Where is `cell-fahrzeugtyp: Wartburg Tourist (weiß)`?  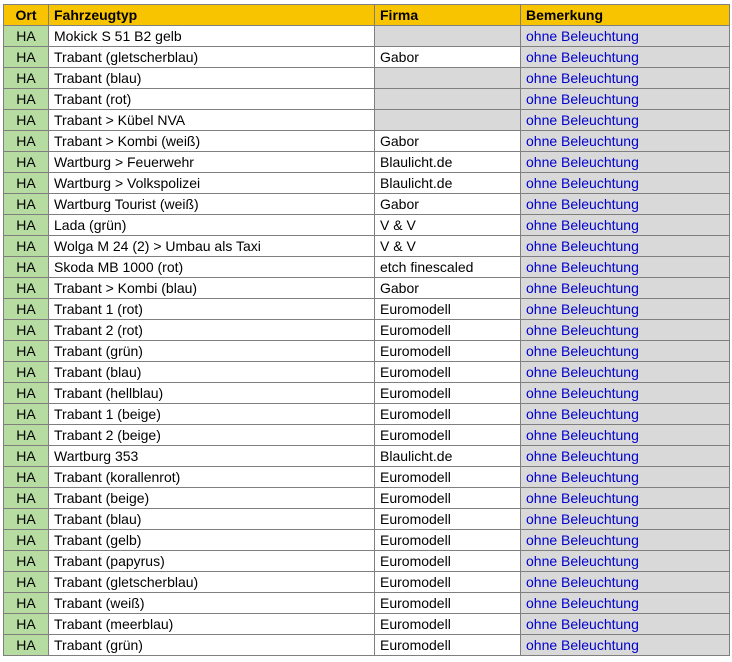
cell-fahrzeugtyp: Wartburg Tourist (weiß) is located at coordinates (211, 204).